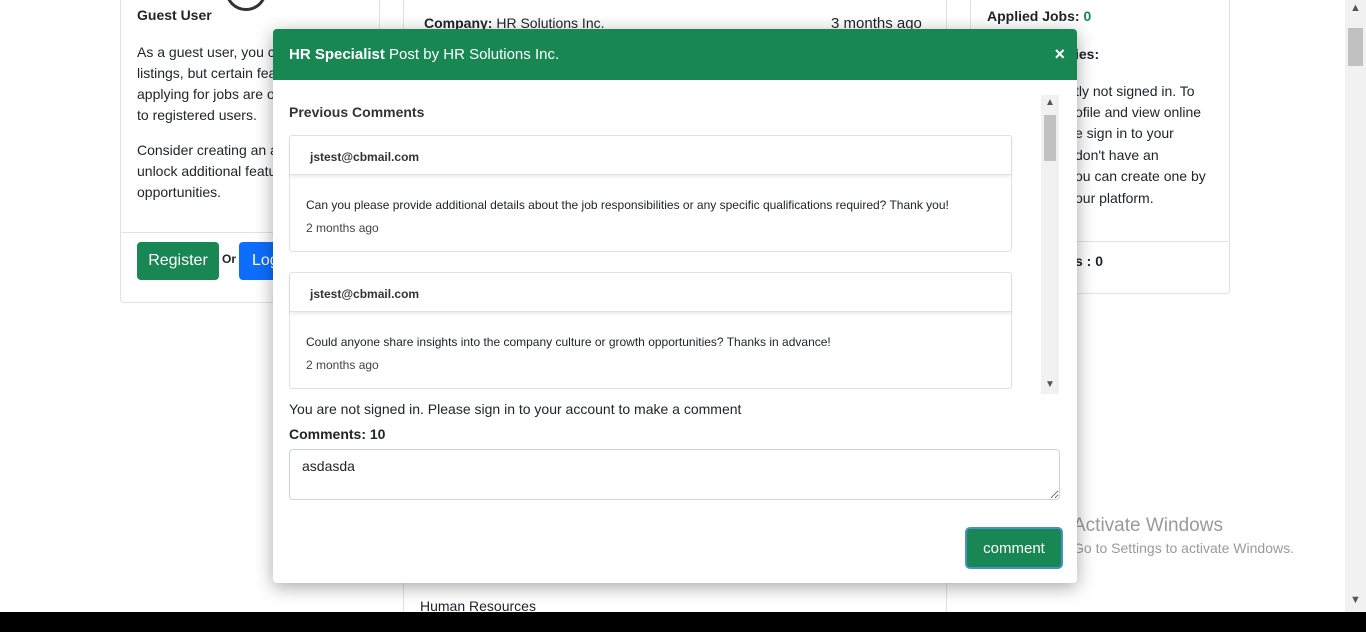  Describe the element at coordinates (337, 434) in the screenshot. I see `comments-count: Comments: 10` at that location.